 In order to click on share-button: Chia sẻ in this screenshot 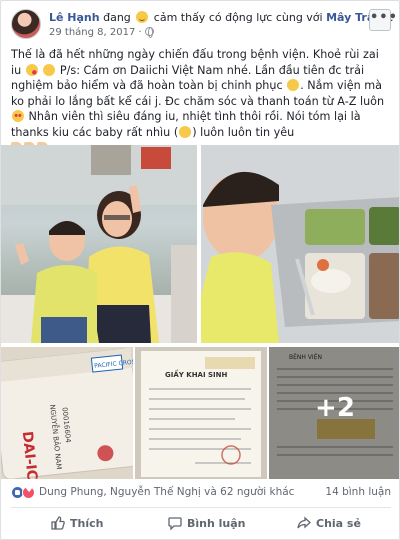, I will do `click(329, 524)`.